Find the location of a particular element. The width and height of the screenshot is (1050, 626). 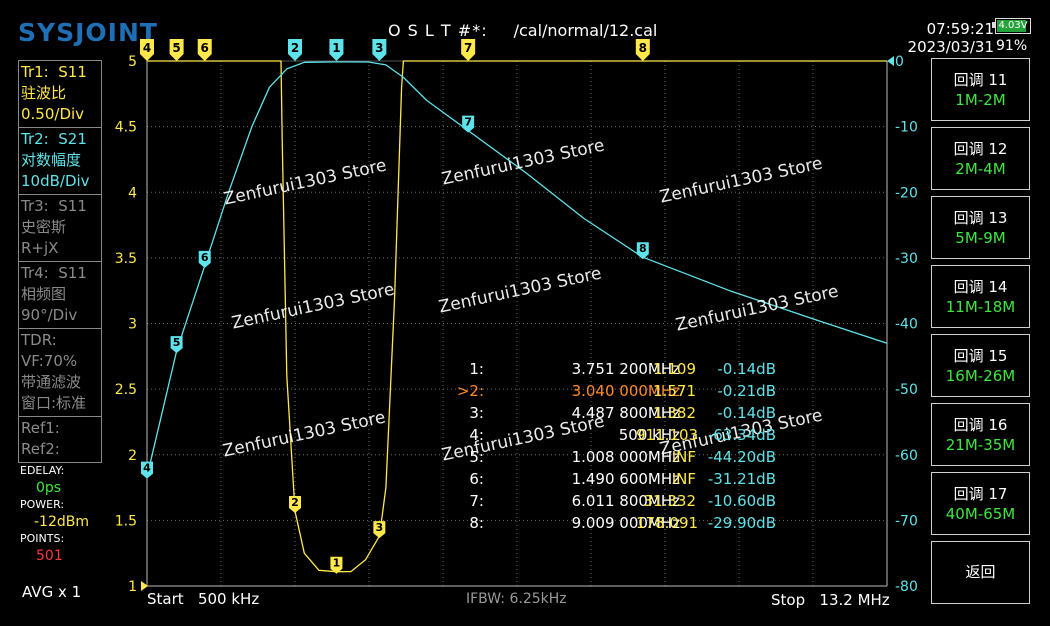

marker-s11-value: 1.571 is located at coordinates (674, 391).